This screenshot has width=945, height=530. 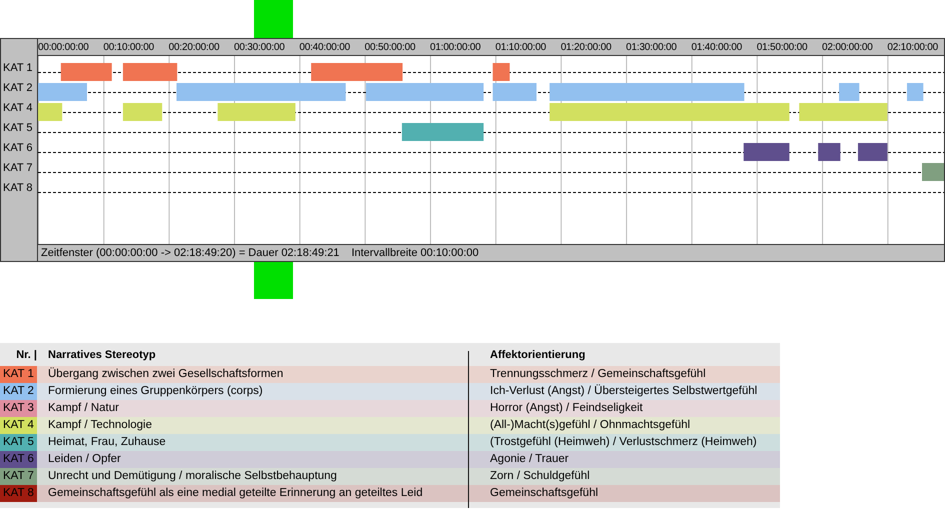 I want to click on tick-label: 00:30:00:00, so click(x=259, y=47).